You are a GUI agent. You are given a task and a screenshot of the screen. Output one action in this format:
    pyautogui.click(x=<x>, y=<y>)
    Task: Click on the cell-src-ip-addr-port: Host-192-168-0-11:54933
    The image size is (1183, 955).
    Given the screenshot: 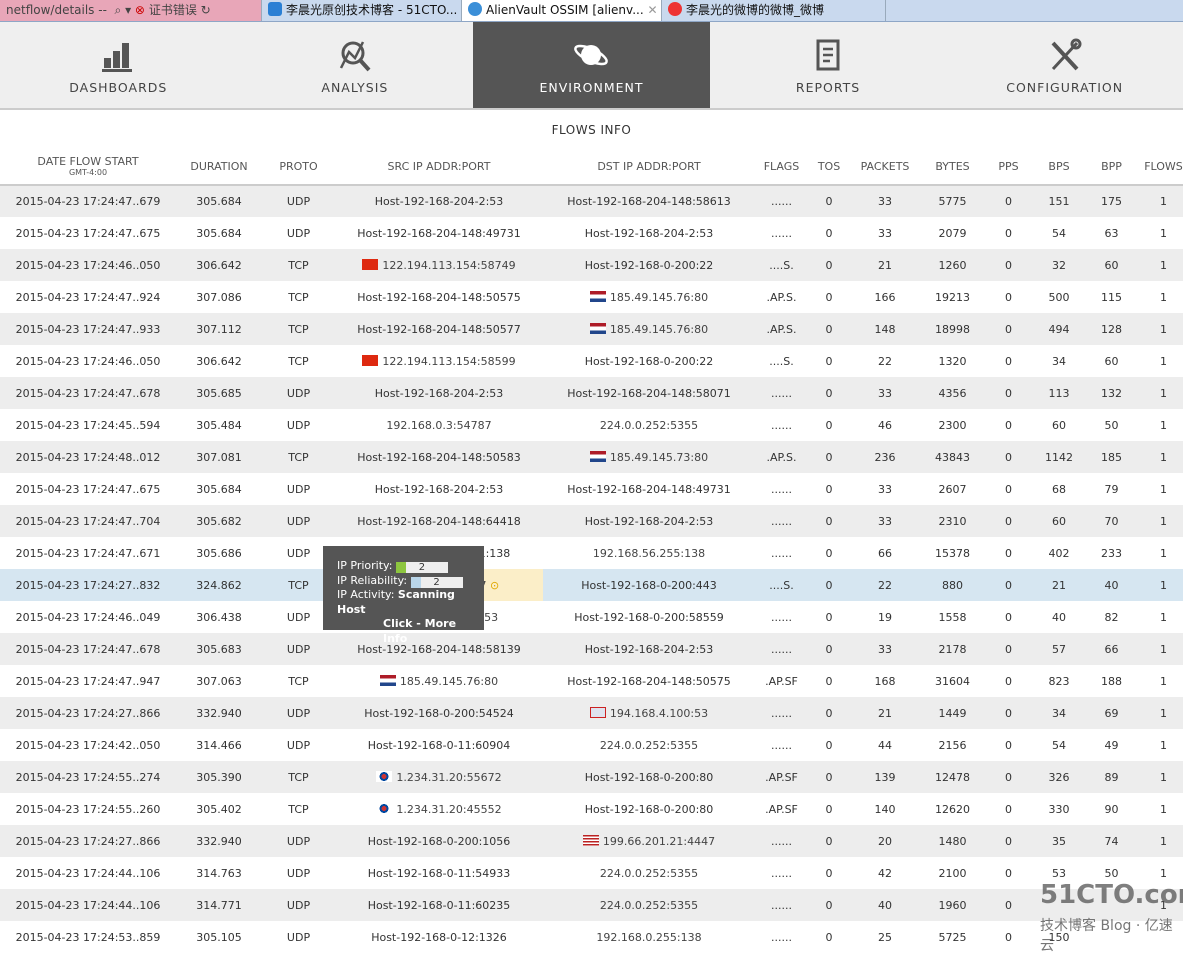 What is the action you would take?
    pyautogui.click(x=439, y=873)
    